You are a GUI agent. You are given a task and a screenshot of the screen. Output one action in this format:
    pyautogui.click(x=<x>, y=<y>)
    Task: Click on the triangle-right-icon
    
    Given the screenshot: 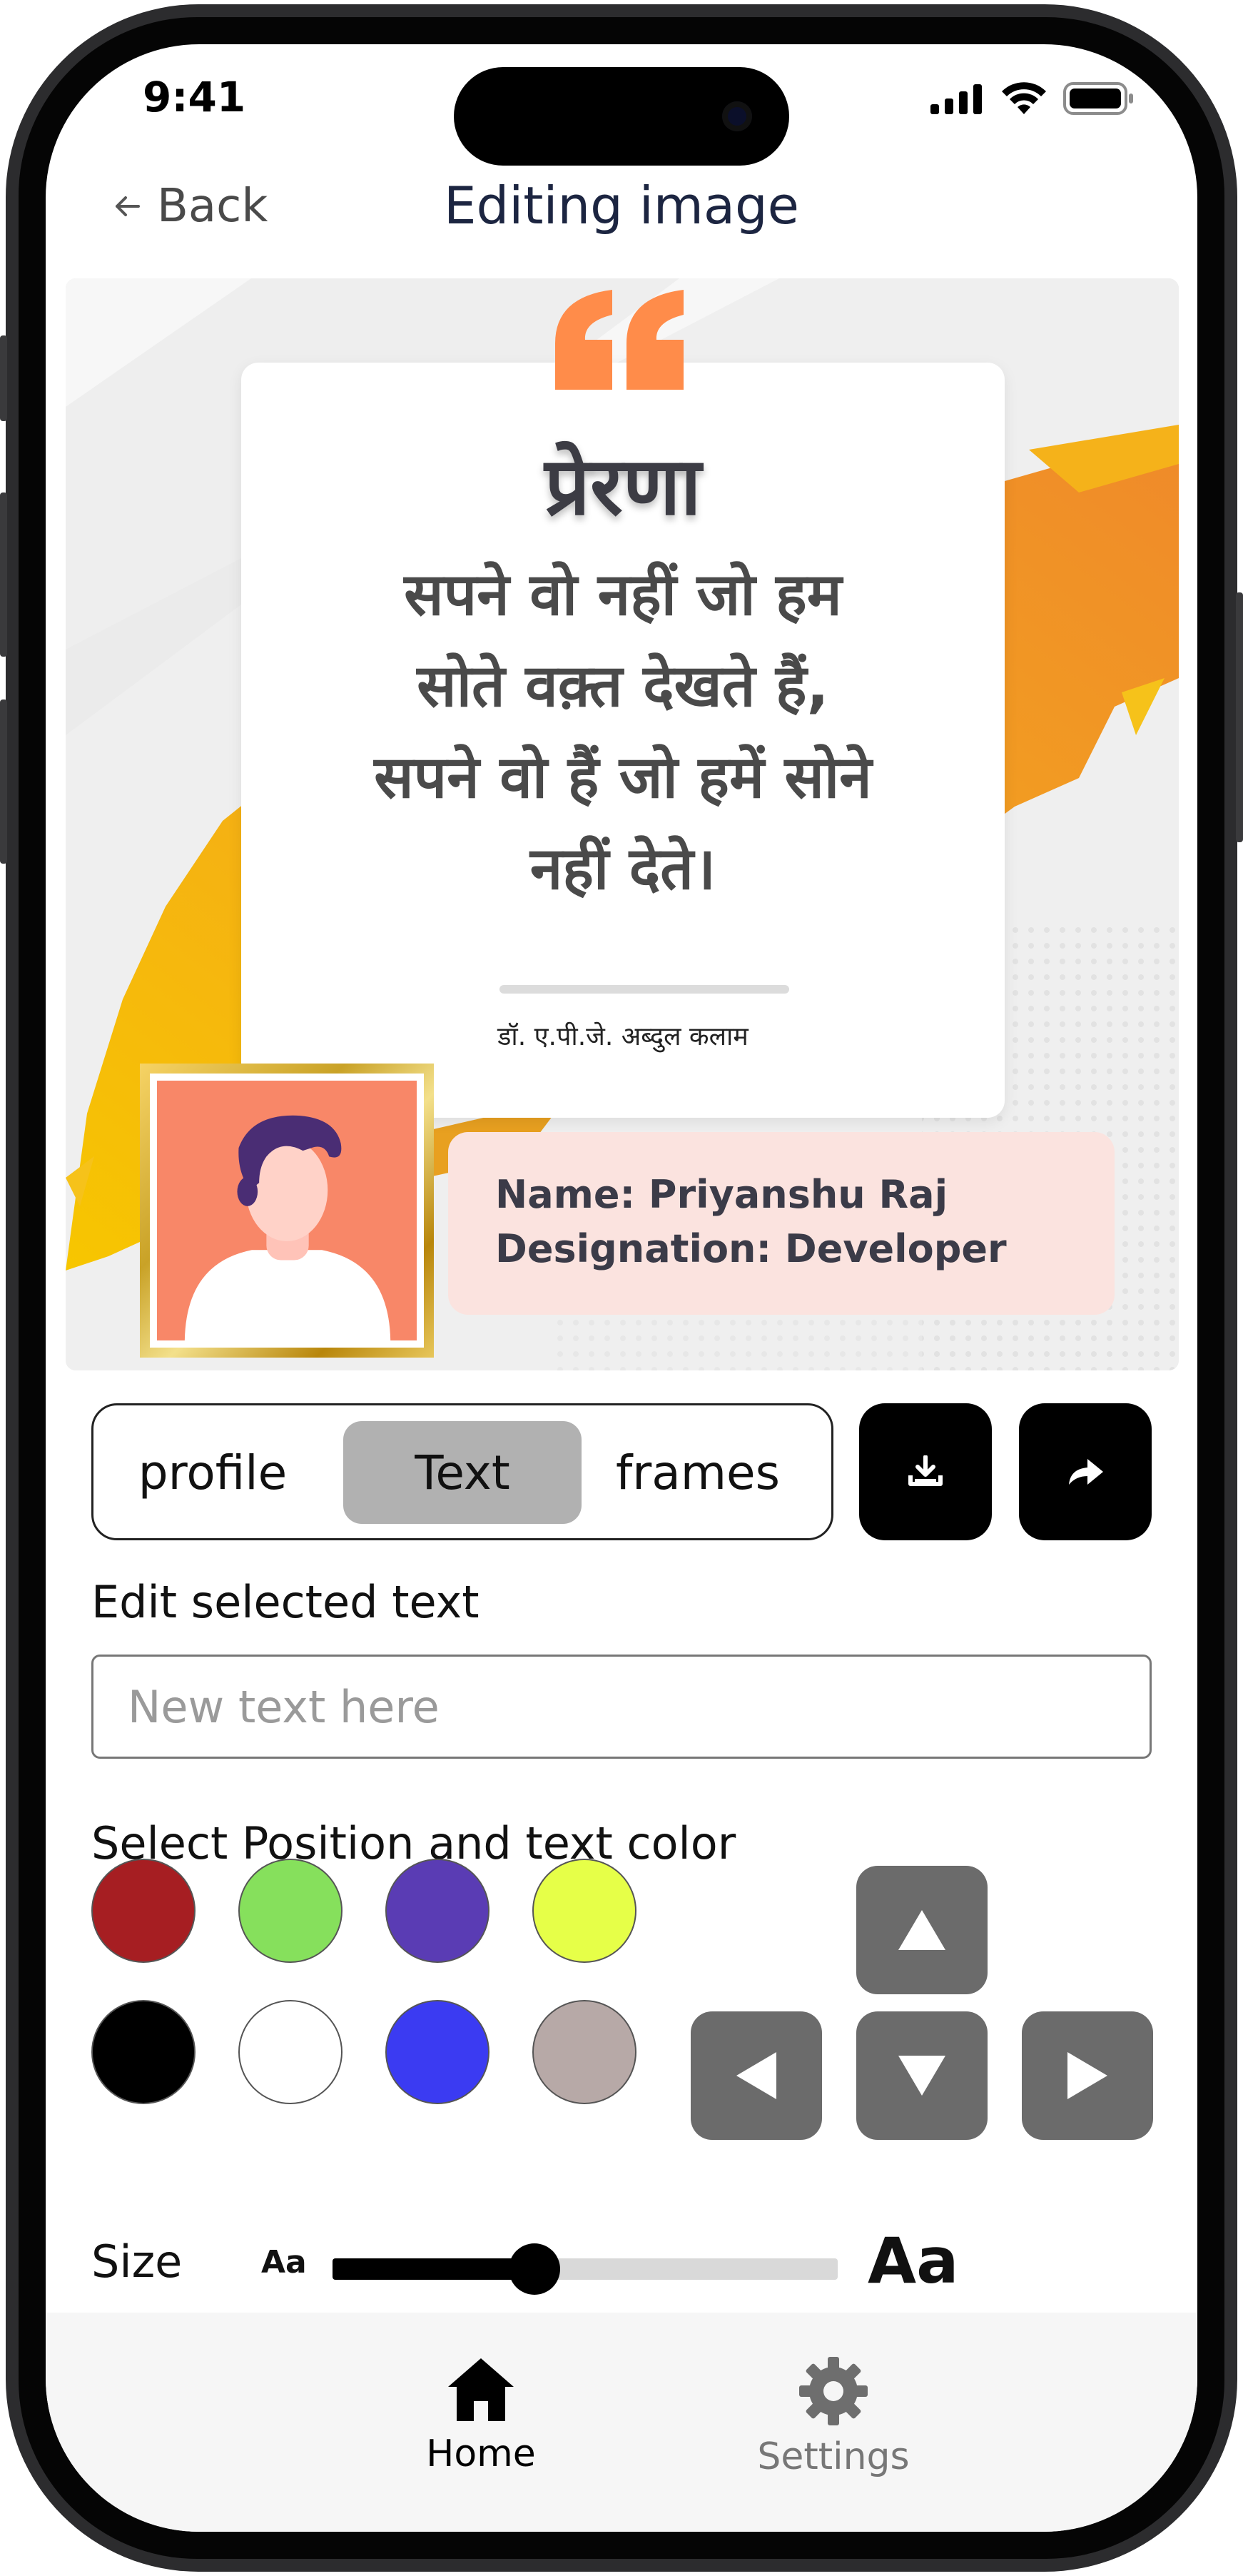 What is the action you would take?
    pyautogui.click(x=1087, y=2075)
    